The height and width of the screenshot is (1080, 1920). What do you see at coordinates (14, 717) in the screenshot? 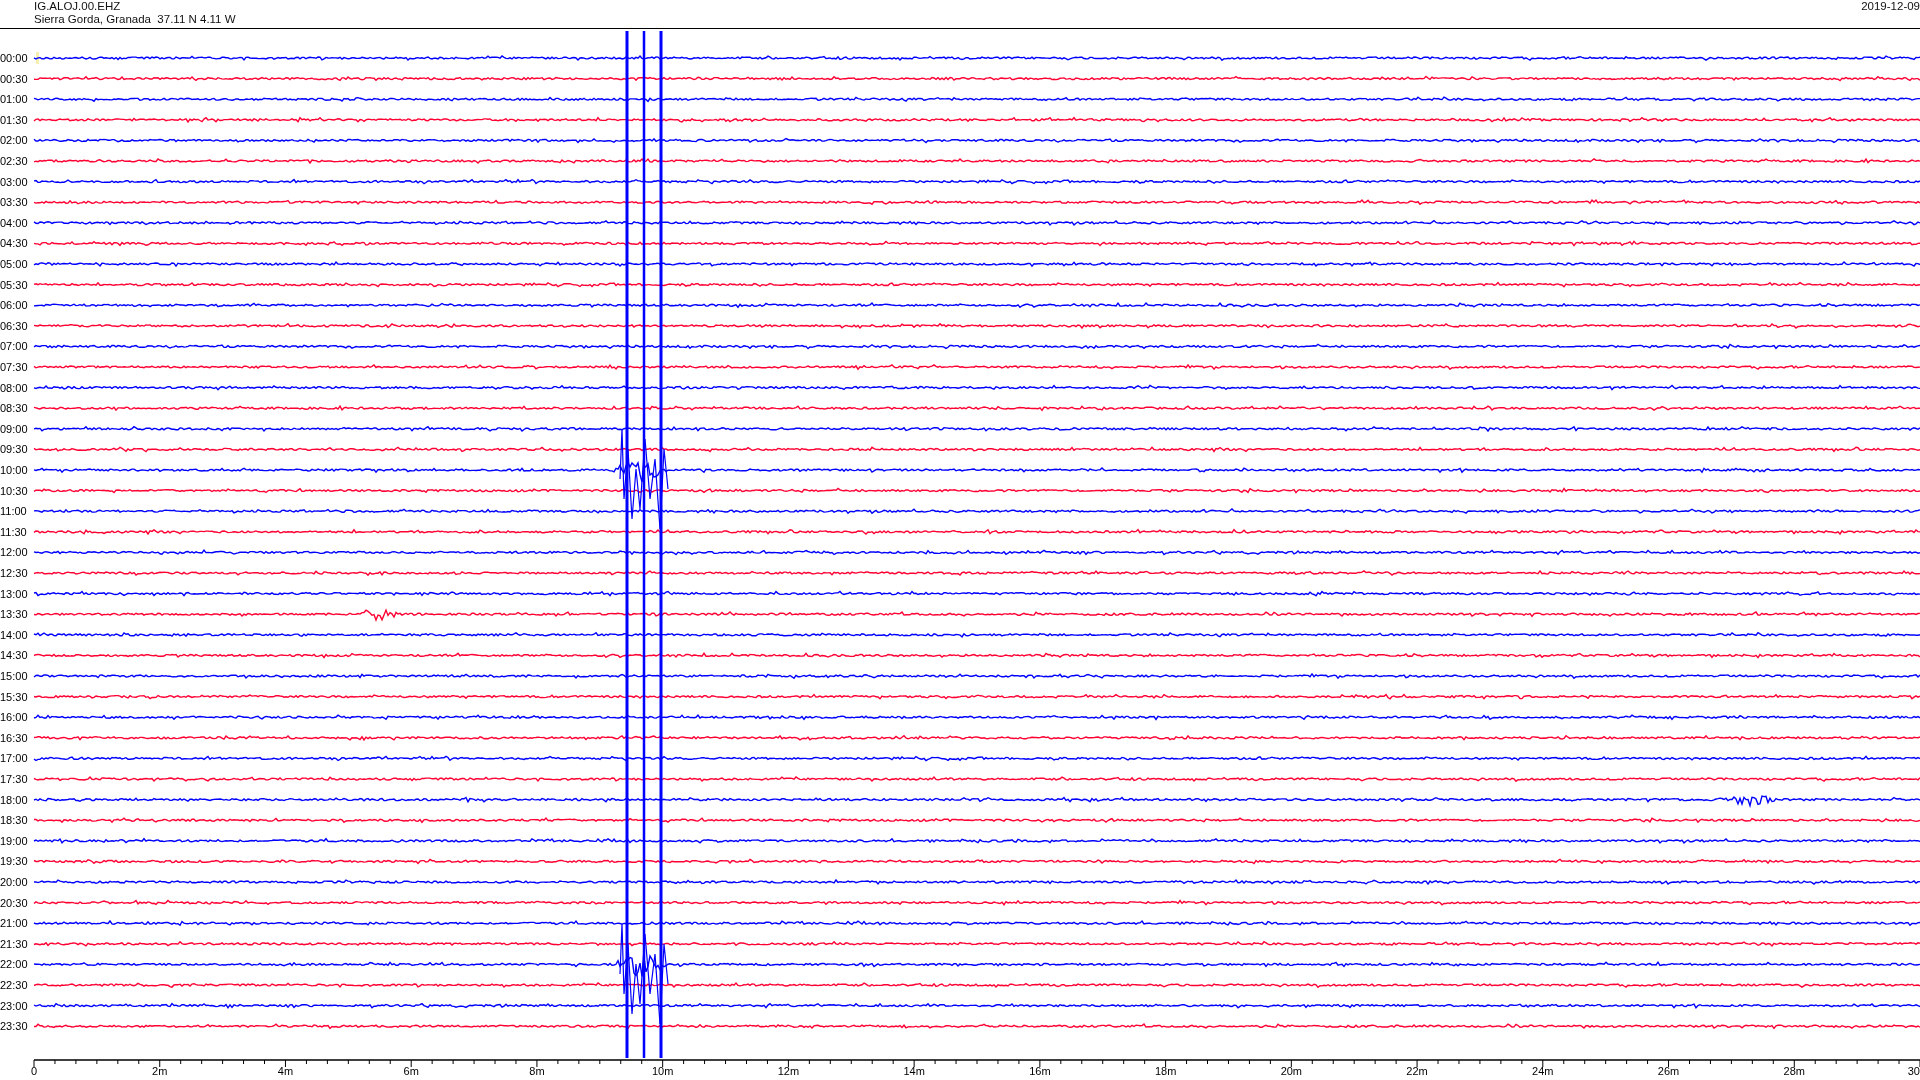
I see `trace-time-label: 16:00` at bounding box center [14, 717].